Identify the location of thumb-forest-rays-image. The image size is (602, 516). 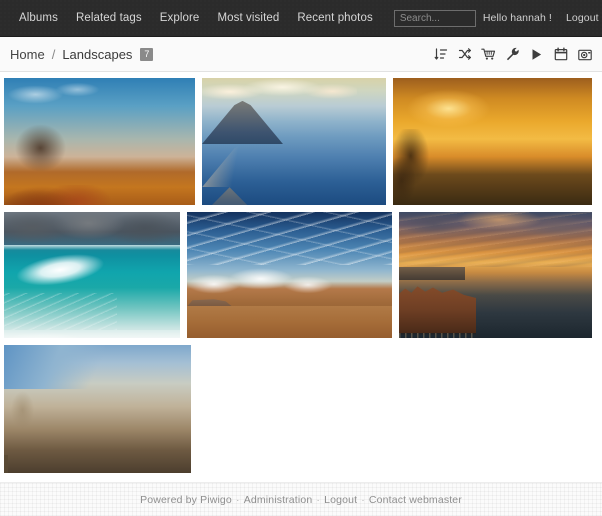
(97, 409).